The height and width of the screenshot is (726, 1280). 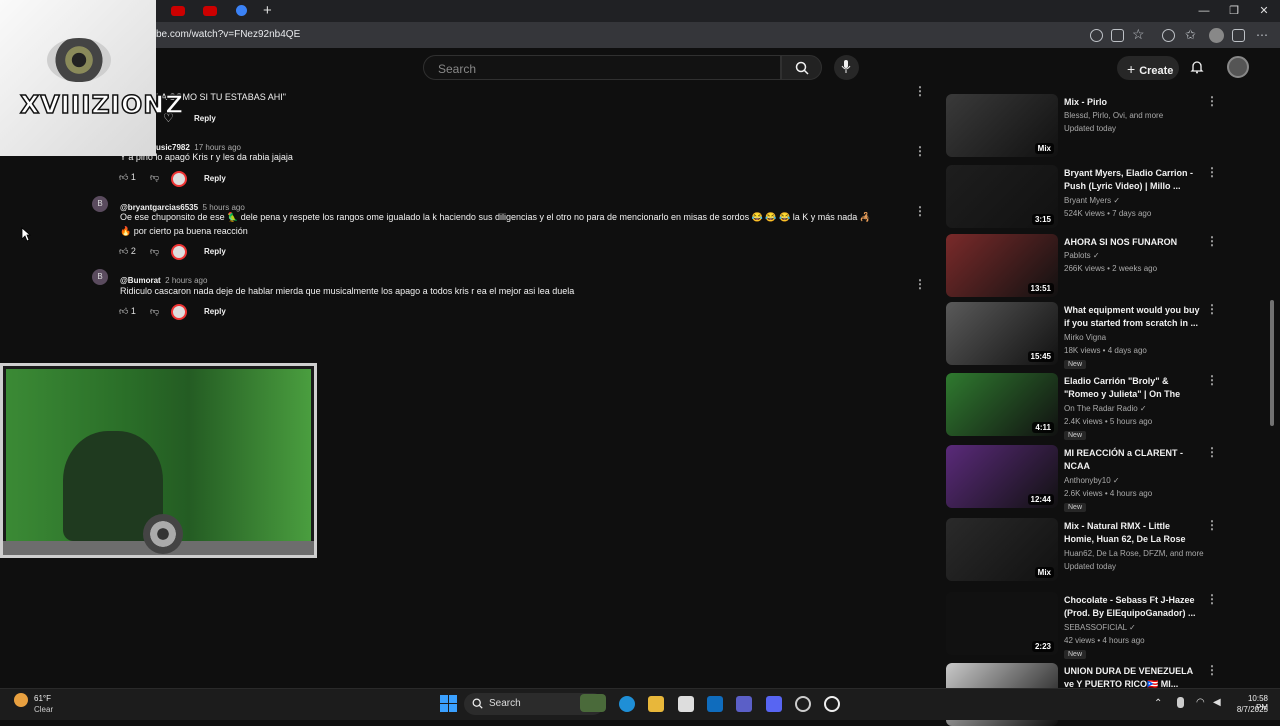 What do you see at coordinates (1002, 333) in the screenshot?
I see `video-thumbnail: 15:45` at bounding box center [1002, 333].